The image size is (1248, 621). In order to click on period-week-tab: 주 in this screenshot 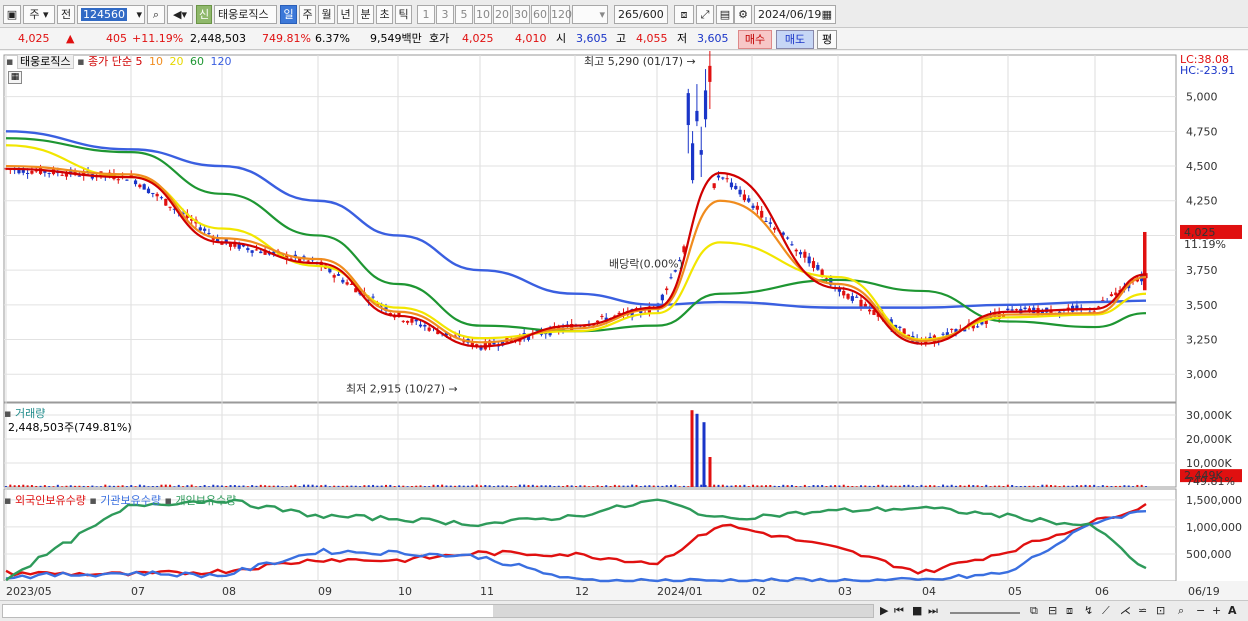, I will do `click(307, 14)`.